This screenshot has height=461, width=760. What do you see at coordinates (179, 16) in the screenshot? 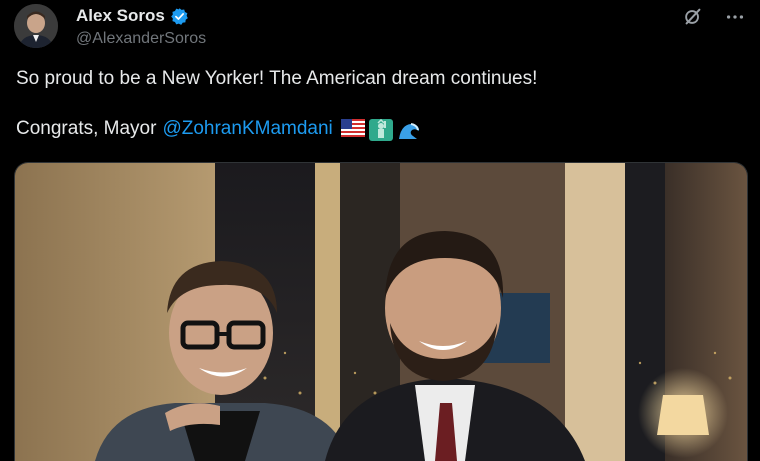
I see `verified-badge-icon` at bounding box center [179, 16].